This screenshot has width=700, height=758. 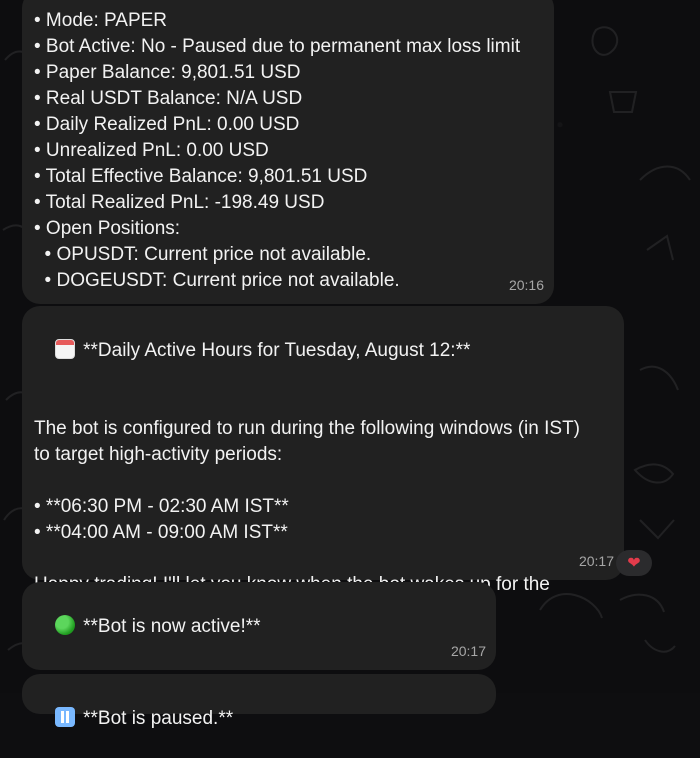 What do you see at coordinates (468, 651) in the screenshot?
I see `bot-active-message-time: 20:17` at bounding box center [468, 651].